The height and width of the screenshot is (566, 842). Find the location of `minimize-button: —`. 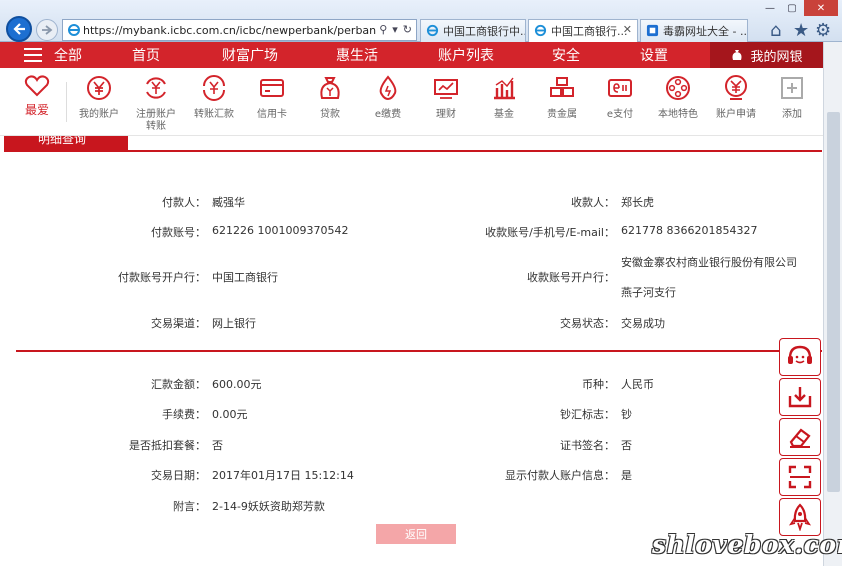

minimize-button: — is located at coordinates (770, 8).